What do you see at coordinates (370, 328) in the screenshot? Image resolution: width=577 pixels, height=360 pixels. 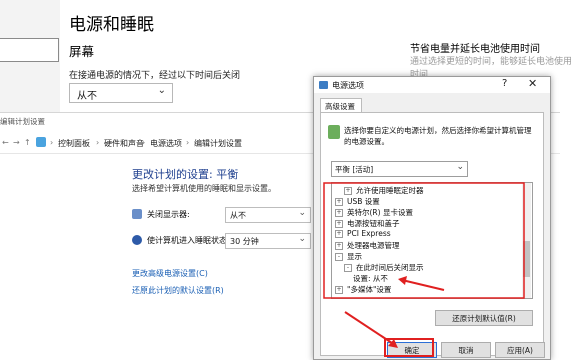 I see `arrow-to-ok-icon` at bounding box center [370, 328].